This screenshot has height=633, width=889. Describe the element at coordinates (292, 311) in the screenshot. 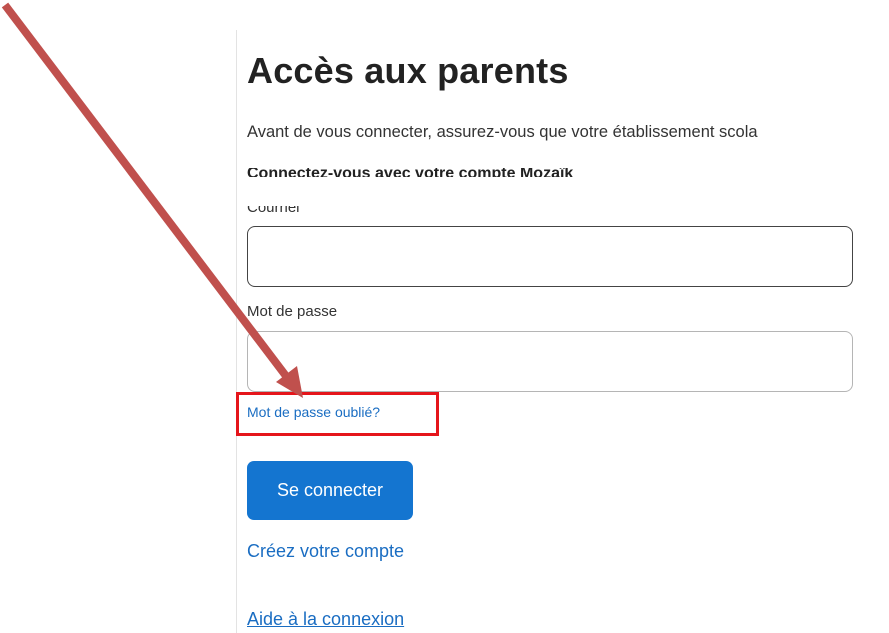

I see `password-label: Mot de passe` at that location.